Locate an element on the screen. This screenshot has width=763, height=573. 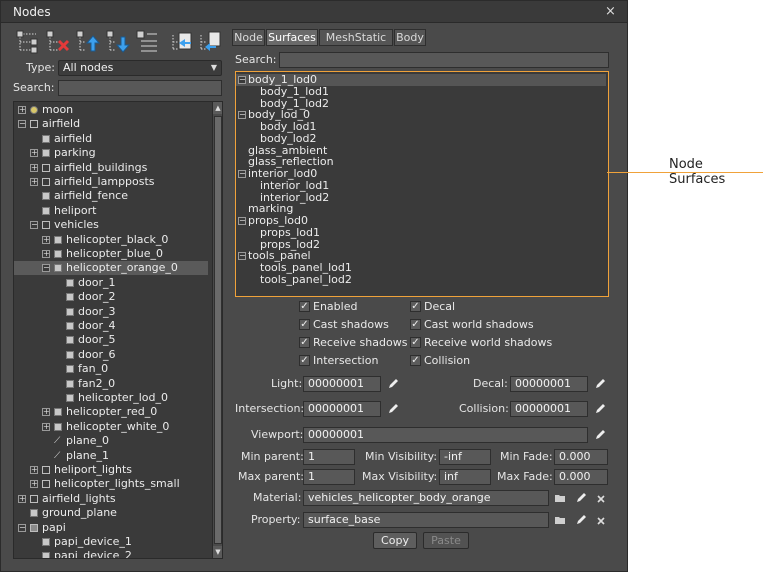
add-node-icon is located at coordinates (28, 42).